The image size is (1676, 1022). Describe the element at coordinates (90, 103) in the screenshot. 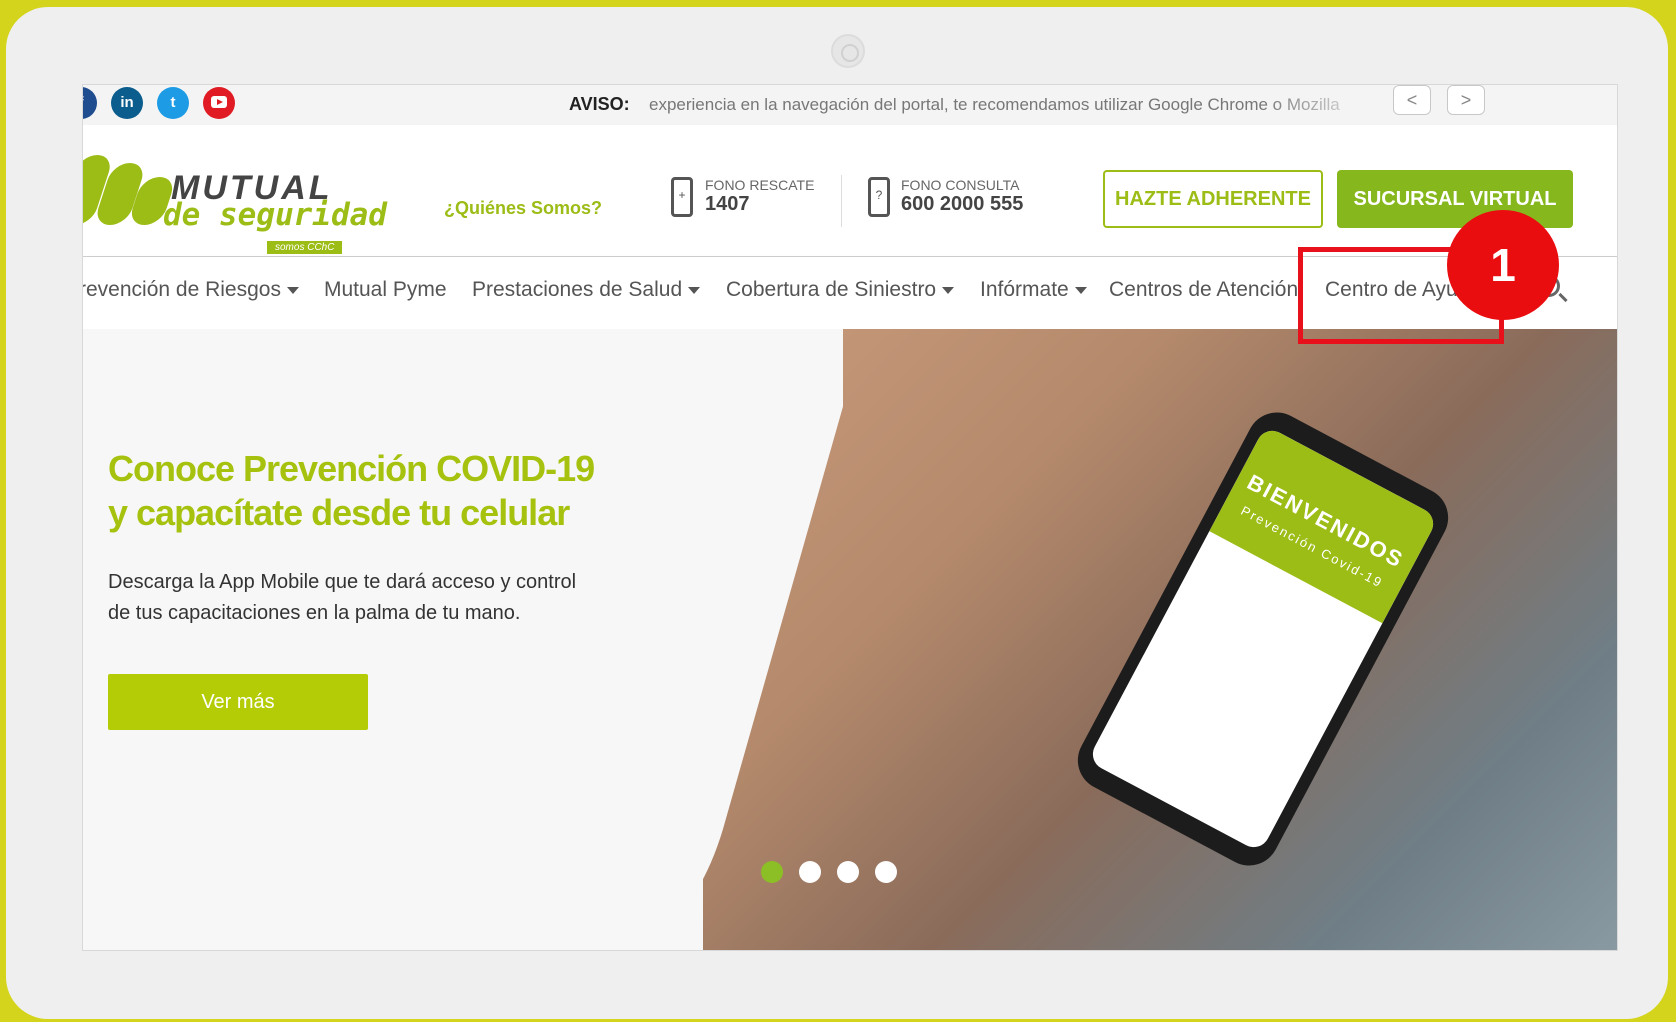

I see `facebook-icon: f` at that location.